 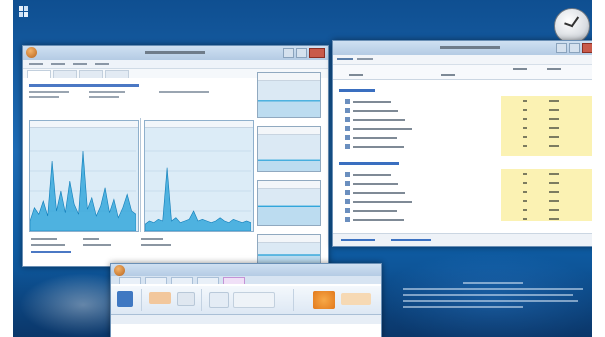 I want to click on ribbon-group, so click(x=248, y=300).